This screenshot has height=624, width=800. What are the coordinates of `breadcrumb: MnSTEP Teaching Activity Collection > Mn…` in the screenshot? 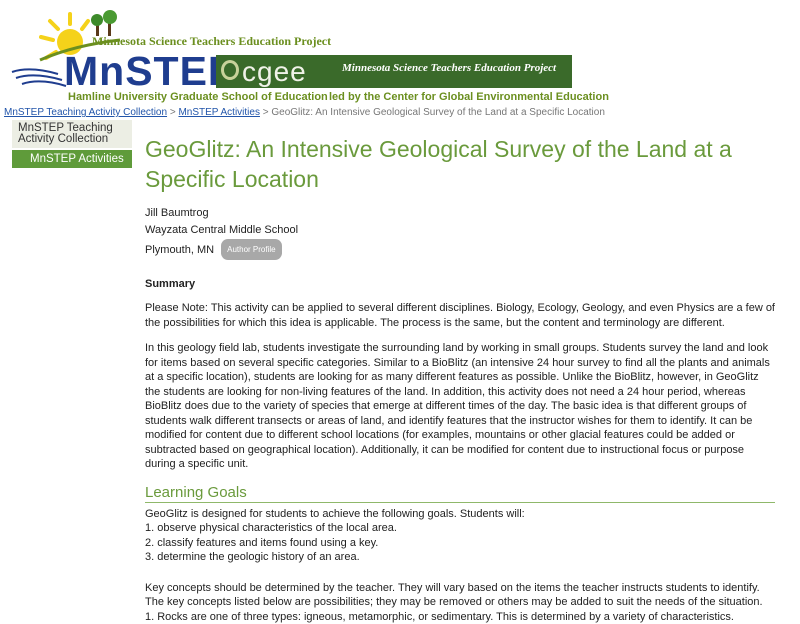 It's located at (304, 112).